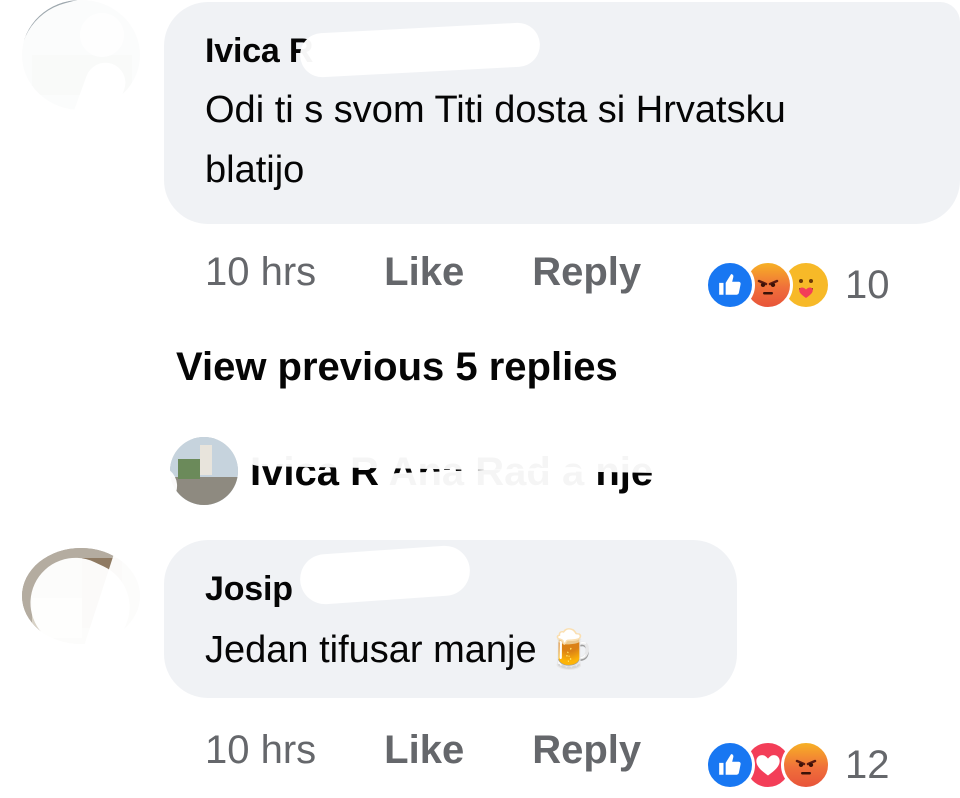  Describe the element at coordinates (259, 51) in the screenshot. I see `comment-author: Ivica R` at that location.